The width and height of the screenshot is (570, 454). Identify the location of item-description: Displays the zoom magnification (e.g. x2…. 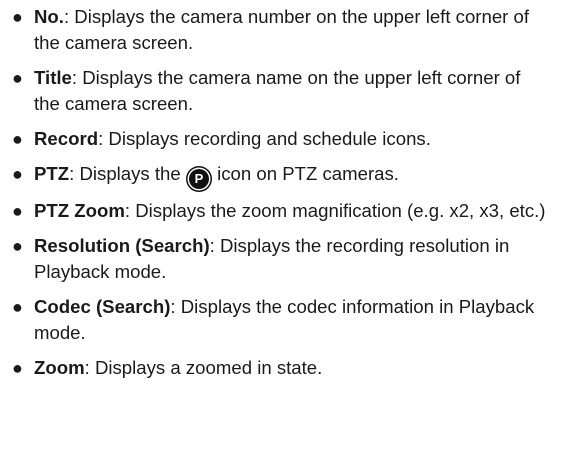
(338, 210).